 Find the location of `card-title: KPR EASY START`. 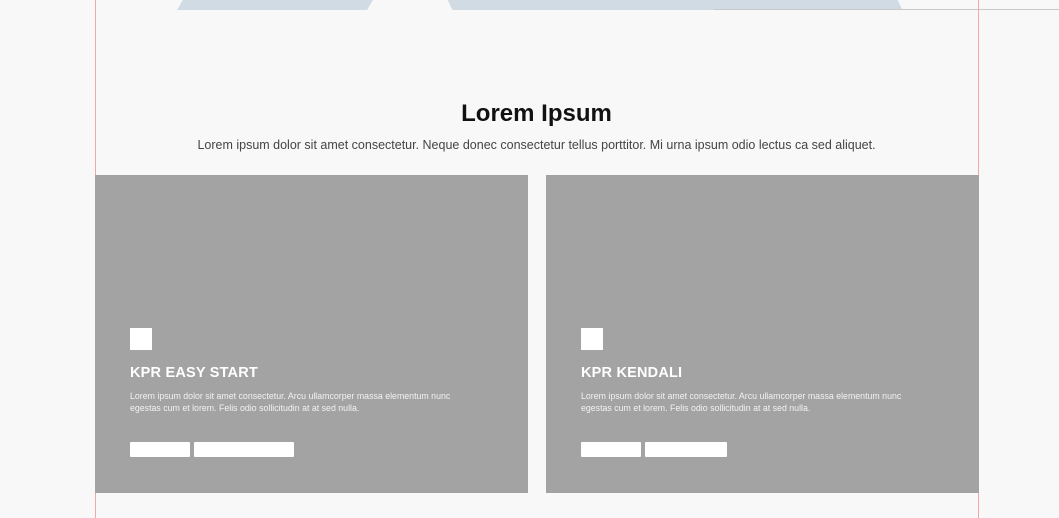

card-title: KPR EASY START is located at coordinates (194, 373).